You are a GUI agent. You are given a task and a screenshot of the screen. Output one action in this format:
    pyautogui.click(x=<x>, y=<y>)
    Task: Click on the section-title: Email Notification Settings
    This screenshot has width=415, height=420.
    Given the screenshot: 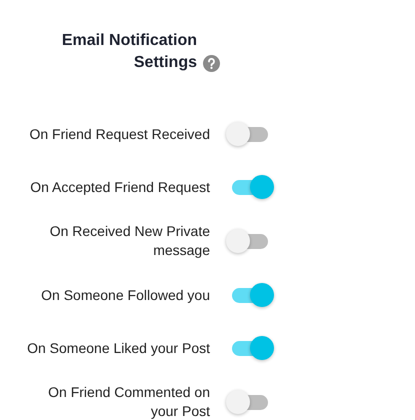 What is the action you would take?
    pyautogui.click(x=129, y=52)
    